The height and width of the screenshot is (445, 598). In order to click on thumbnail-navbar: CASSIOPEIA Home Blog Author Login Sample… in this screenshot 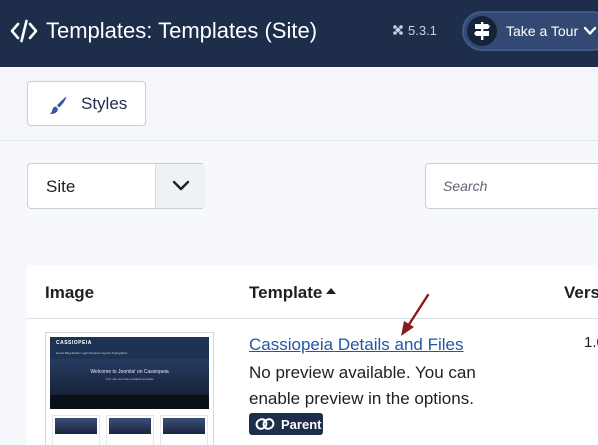, I will do `click(129, 348)`.